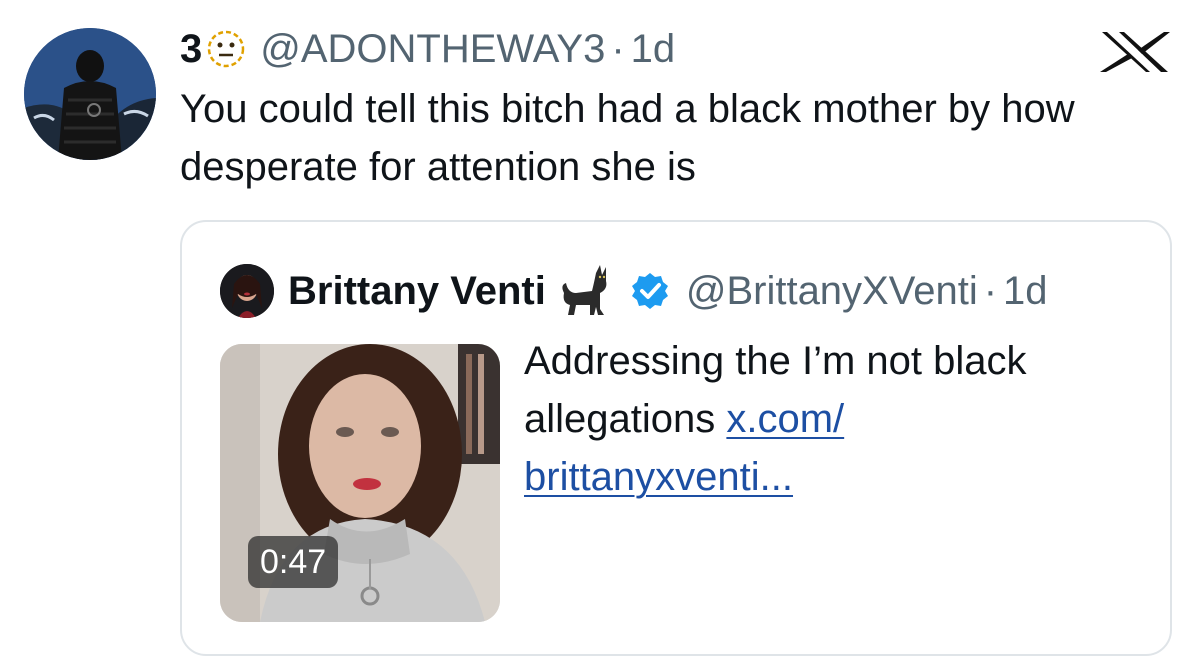 Image resolution: width=1200 pixels, height=672 pixels. I want to click on tweet-header: 3 @ADONTHEWAY3 · 1d, so click(427, 49).